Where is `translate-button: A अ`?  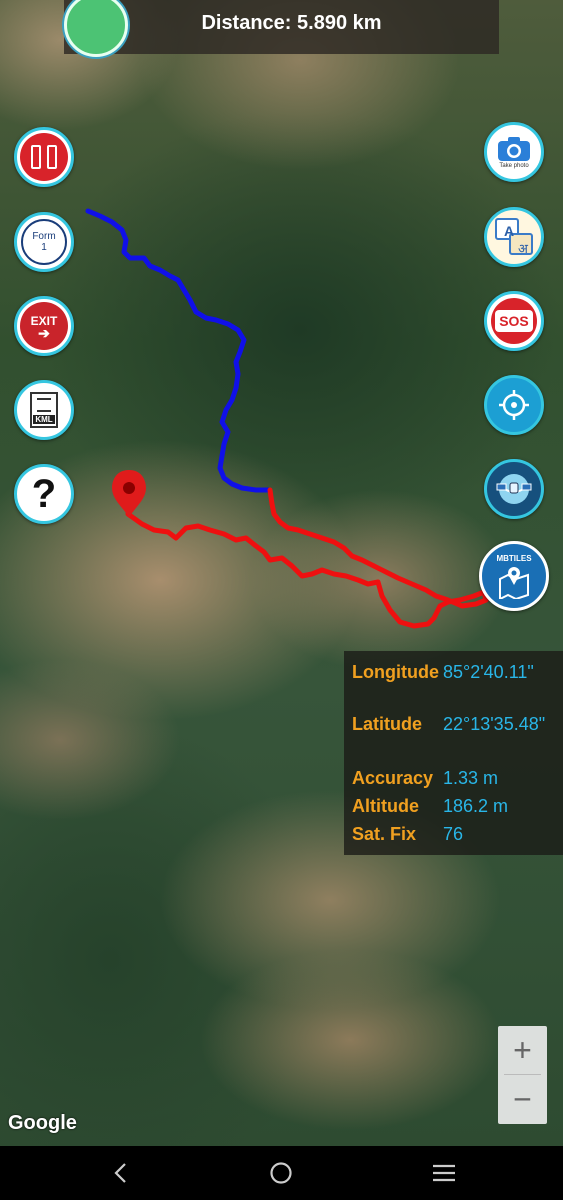
translate-button: A अ is located at coordinates (514, 237).